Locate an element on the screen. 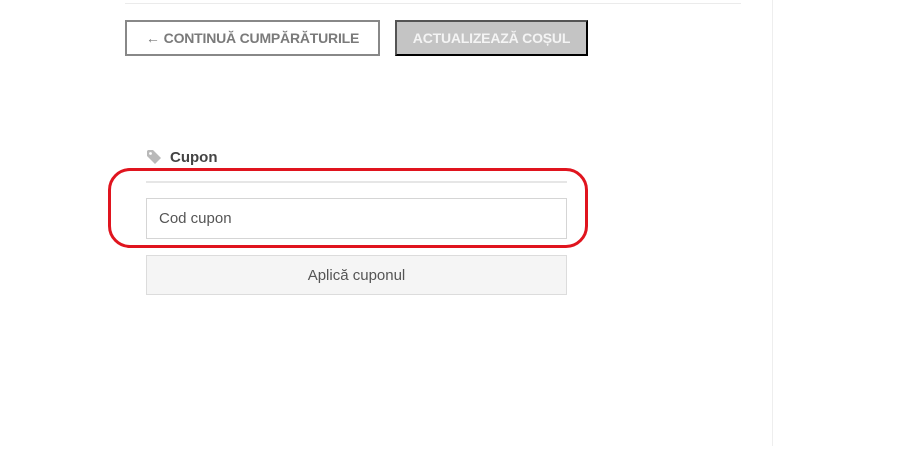 This screenshot has width=900, height=450. coupon-code-input is located at coordinates (356, 218).